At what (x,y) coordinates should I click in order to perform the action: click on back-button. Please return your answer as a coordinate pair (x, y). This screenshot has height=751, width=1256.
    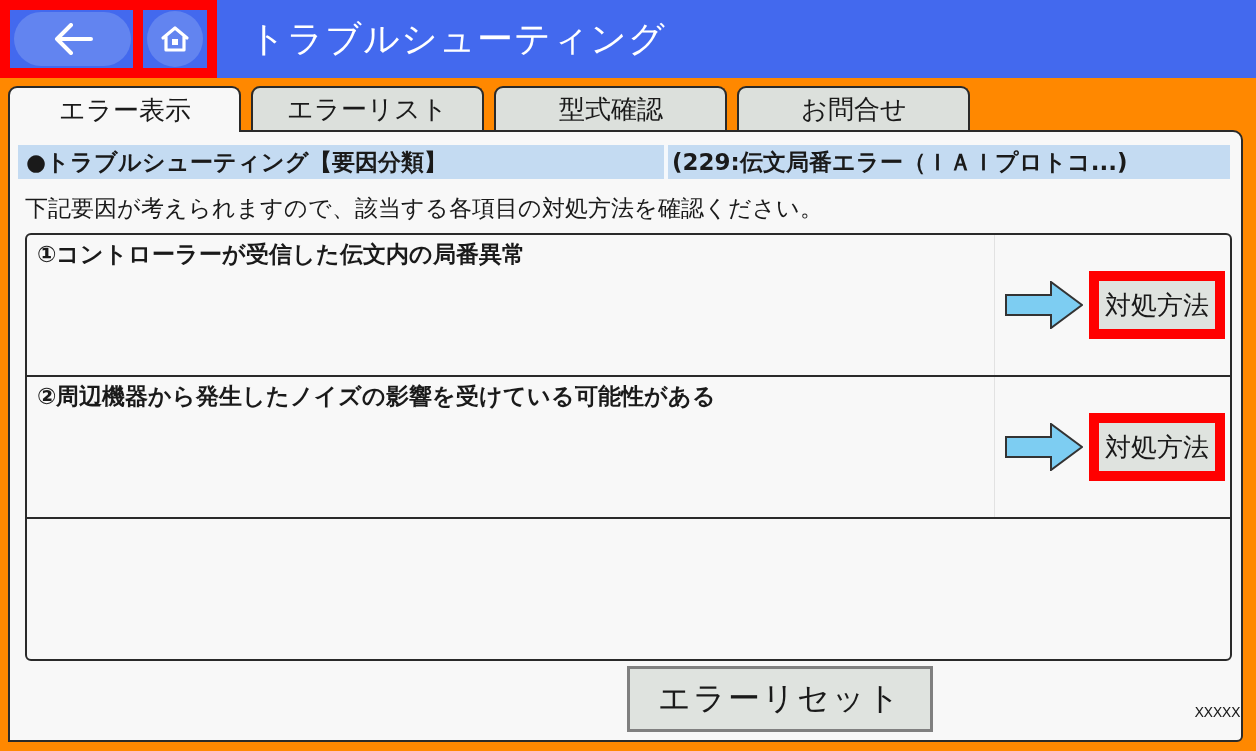
    Looking at the image, I should click on (72, 39).